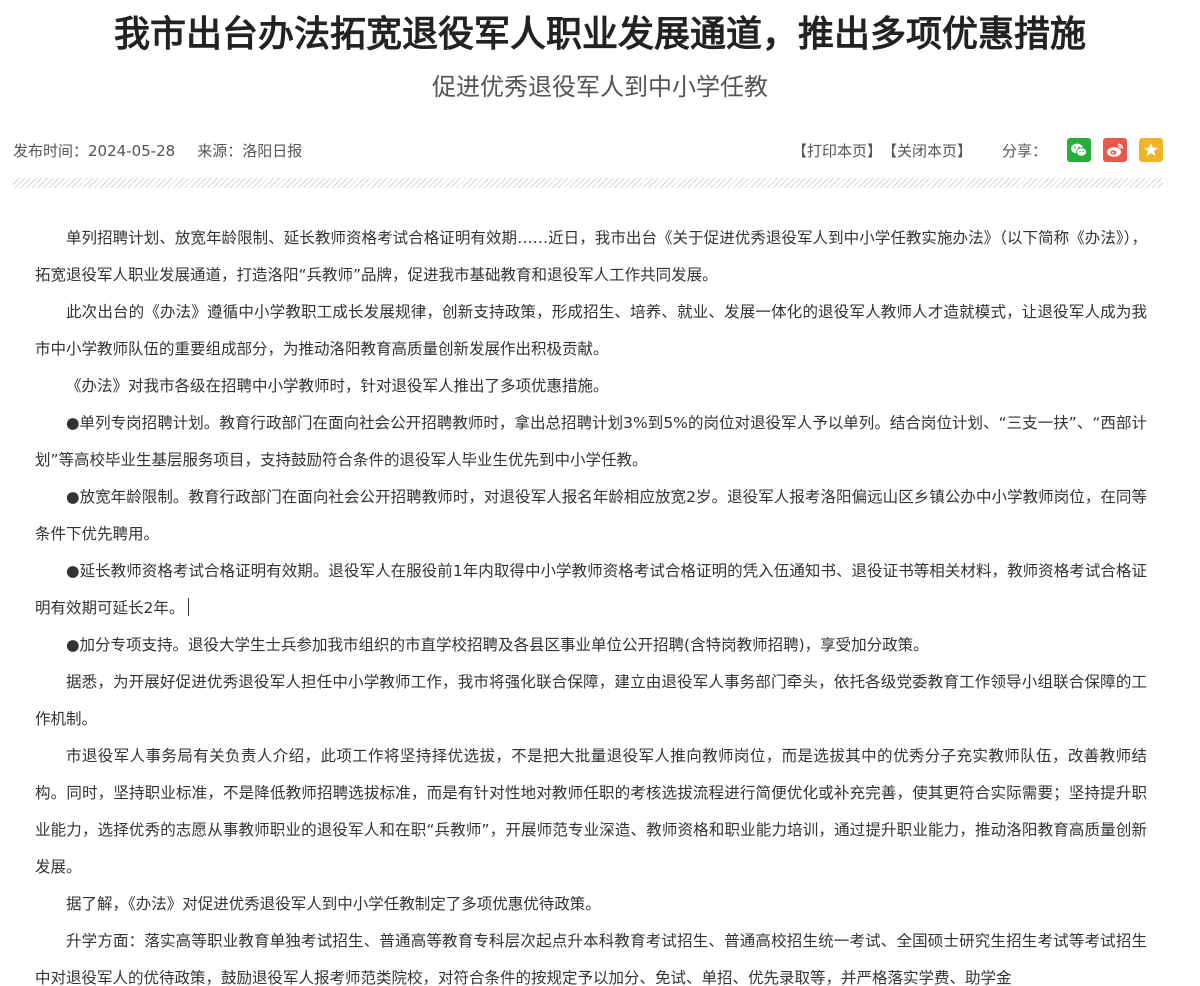  What do you see at coordinates (337, 386) in the screenshot?
I see `article-paragraph: 《办法》对我市各级在招聘中小学教师时，针对退役军人推出了多项优惠措施。` at bounding box center [337, 386].